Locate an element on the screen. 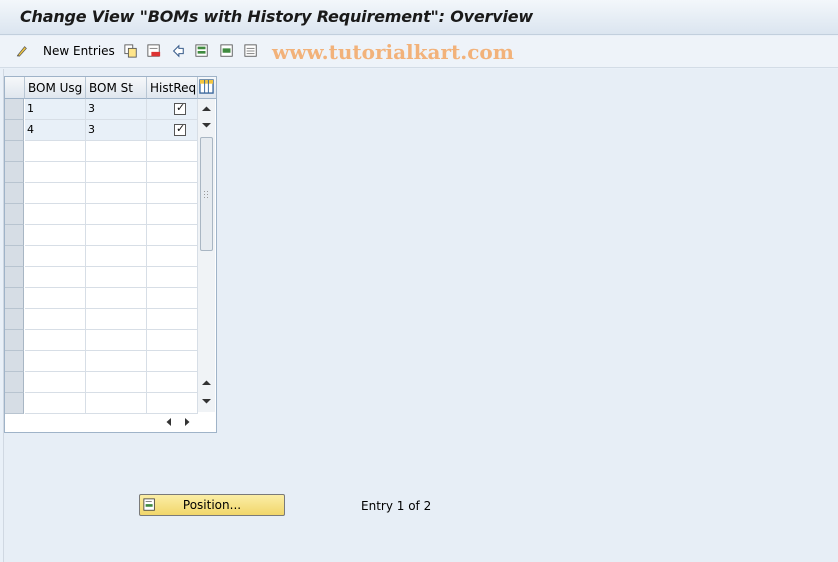 The height and width of the screenshot is (562, 838). entry-counter: Entry 1 of 2 is located at coordinates (396, 506).